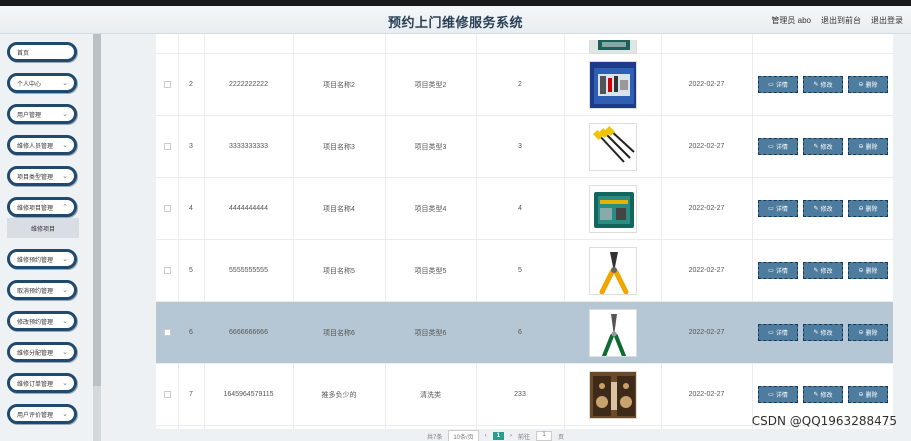 This screenshot has width=911, height=441. What do you see at coordinates (42, 114) in the screenshot?
I see `sidebar-item-users: 用户管理 ⌄` at bounding box center [42, 114].